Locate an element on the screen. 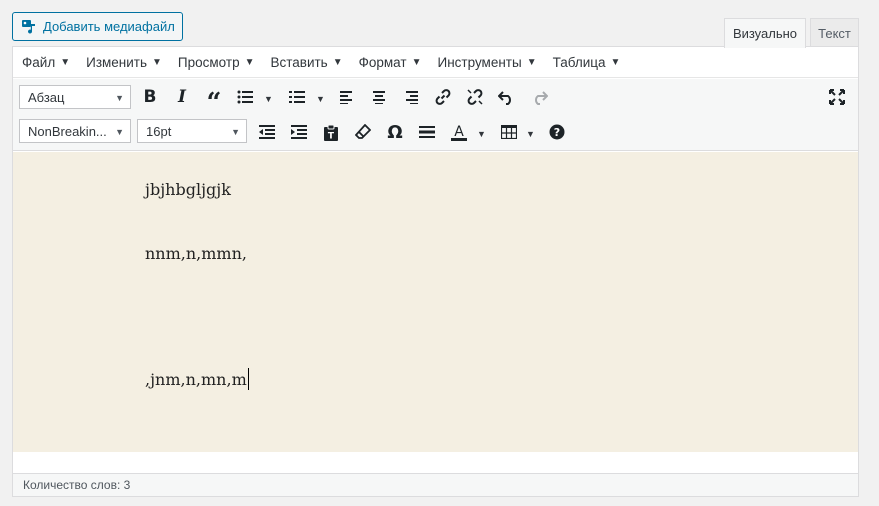  insert-link-button is located at coordinates (443, 97).